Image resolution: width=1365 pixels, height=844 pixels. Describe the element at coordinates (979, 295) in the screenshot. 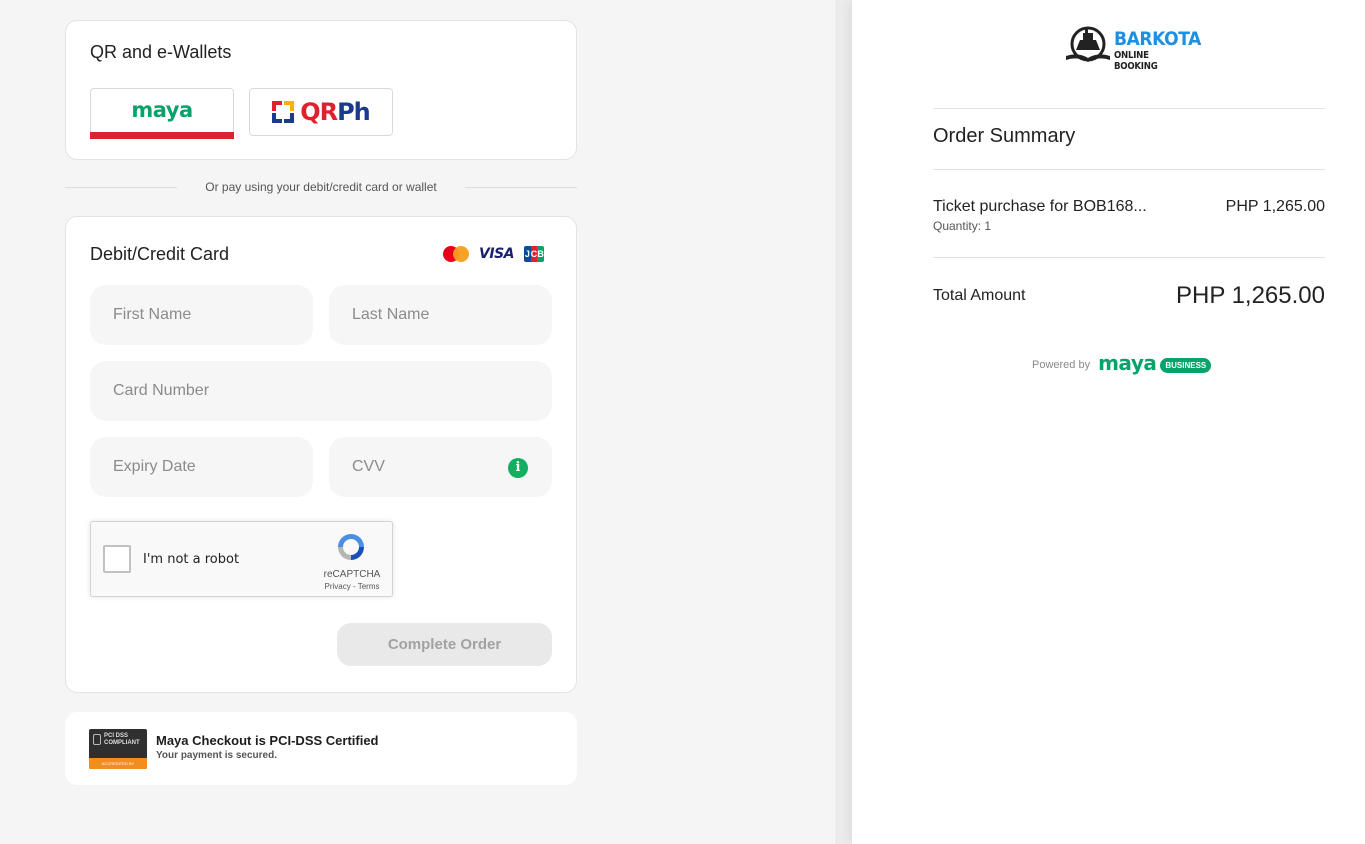

I see `total-label: Total Amount` at that location.